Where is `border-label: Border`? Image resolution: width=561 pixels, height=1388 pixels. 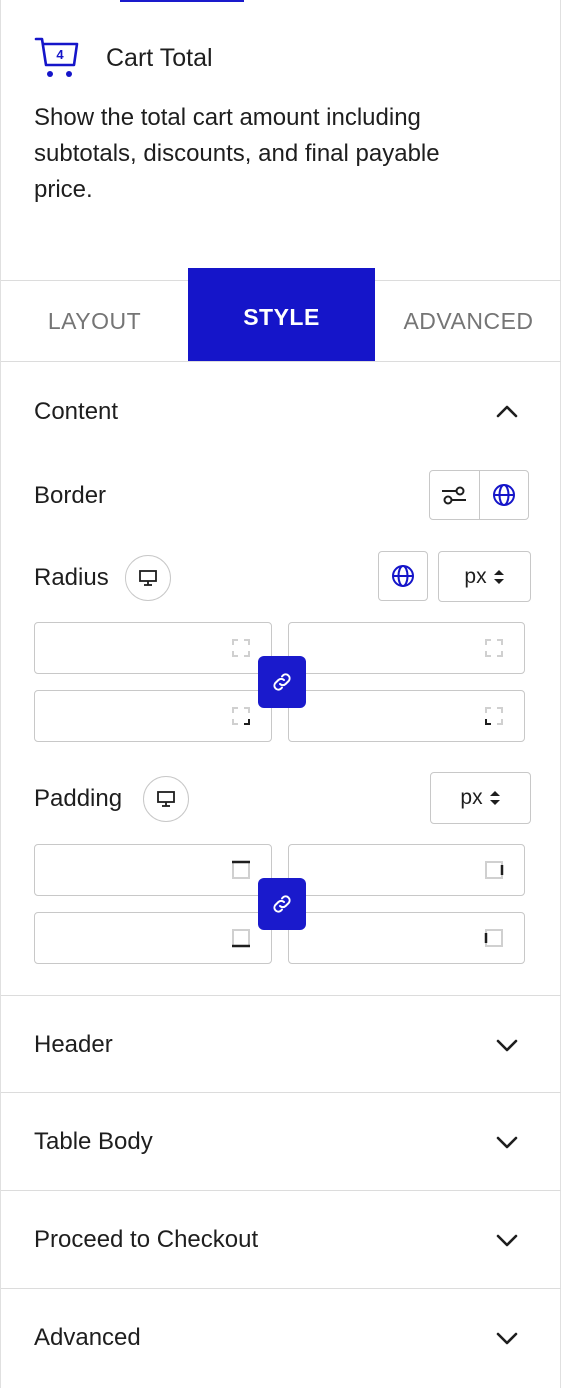
border-label: Border is located at coordinates (70, 495).